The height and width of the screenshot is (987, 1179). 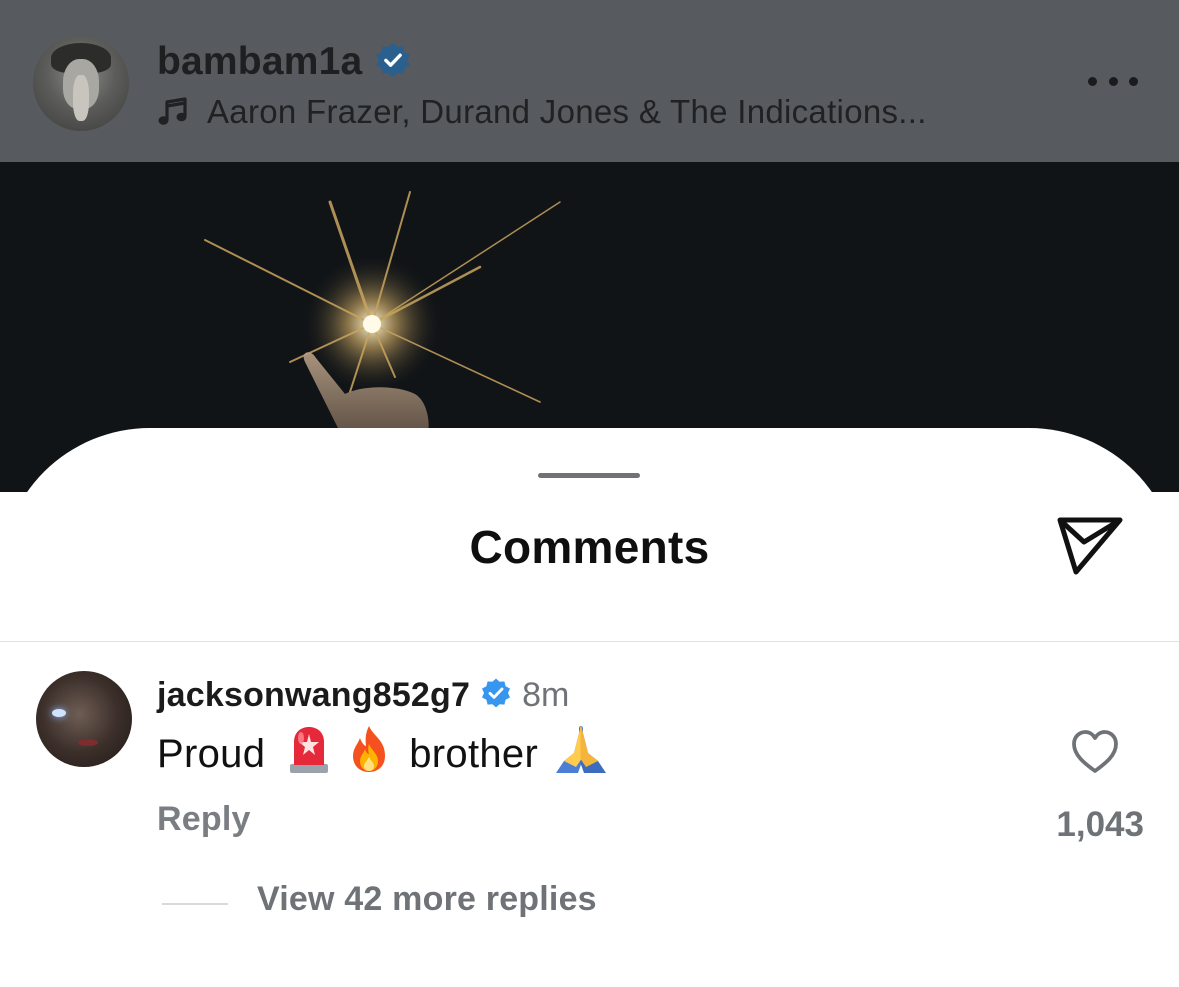 What do you see at coordinates (84, 719) in the screenshot?
I see `commenter-avatar` at bounding box center [84, 719].